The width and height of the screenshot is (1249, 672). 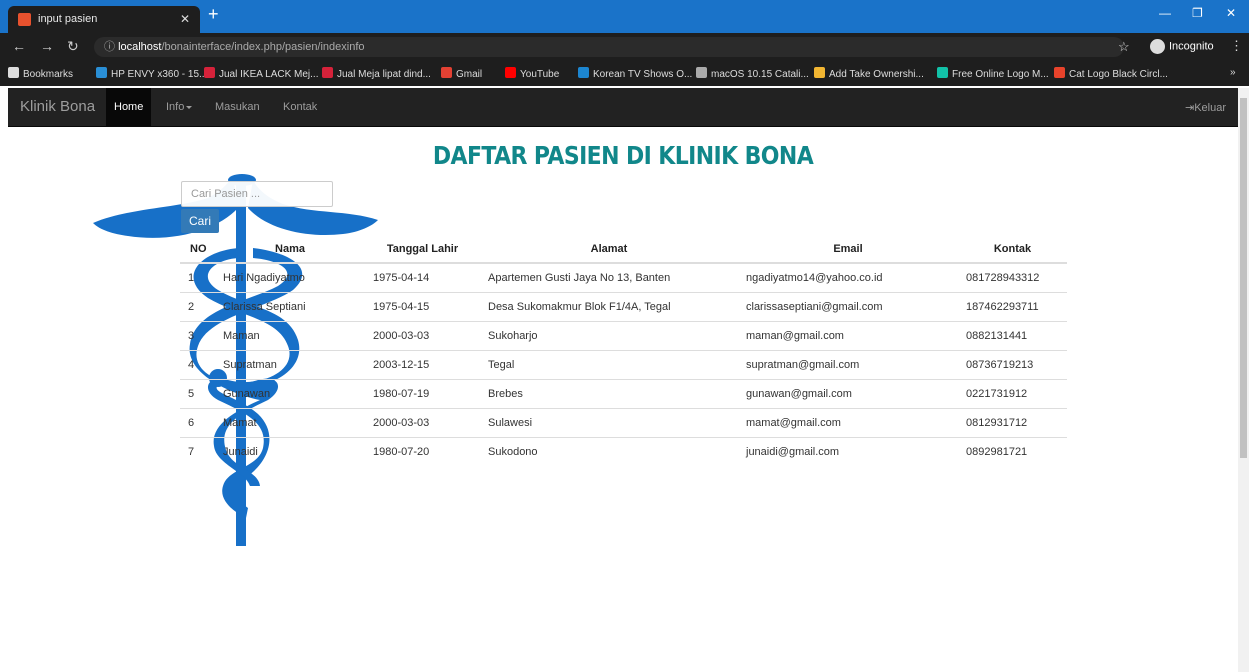 What do you see at coordinates (848, 364) in the screenshot?
I see `cell-email: supratman@gmail.com` at bounding box center [848, 364].